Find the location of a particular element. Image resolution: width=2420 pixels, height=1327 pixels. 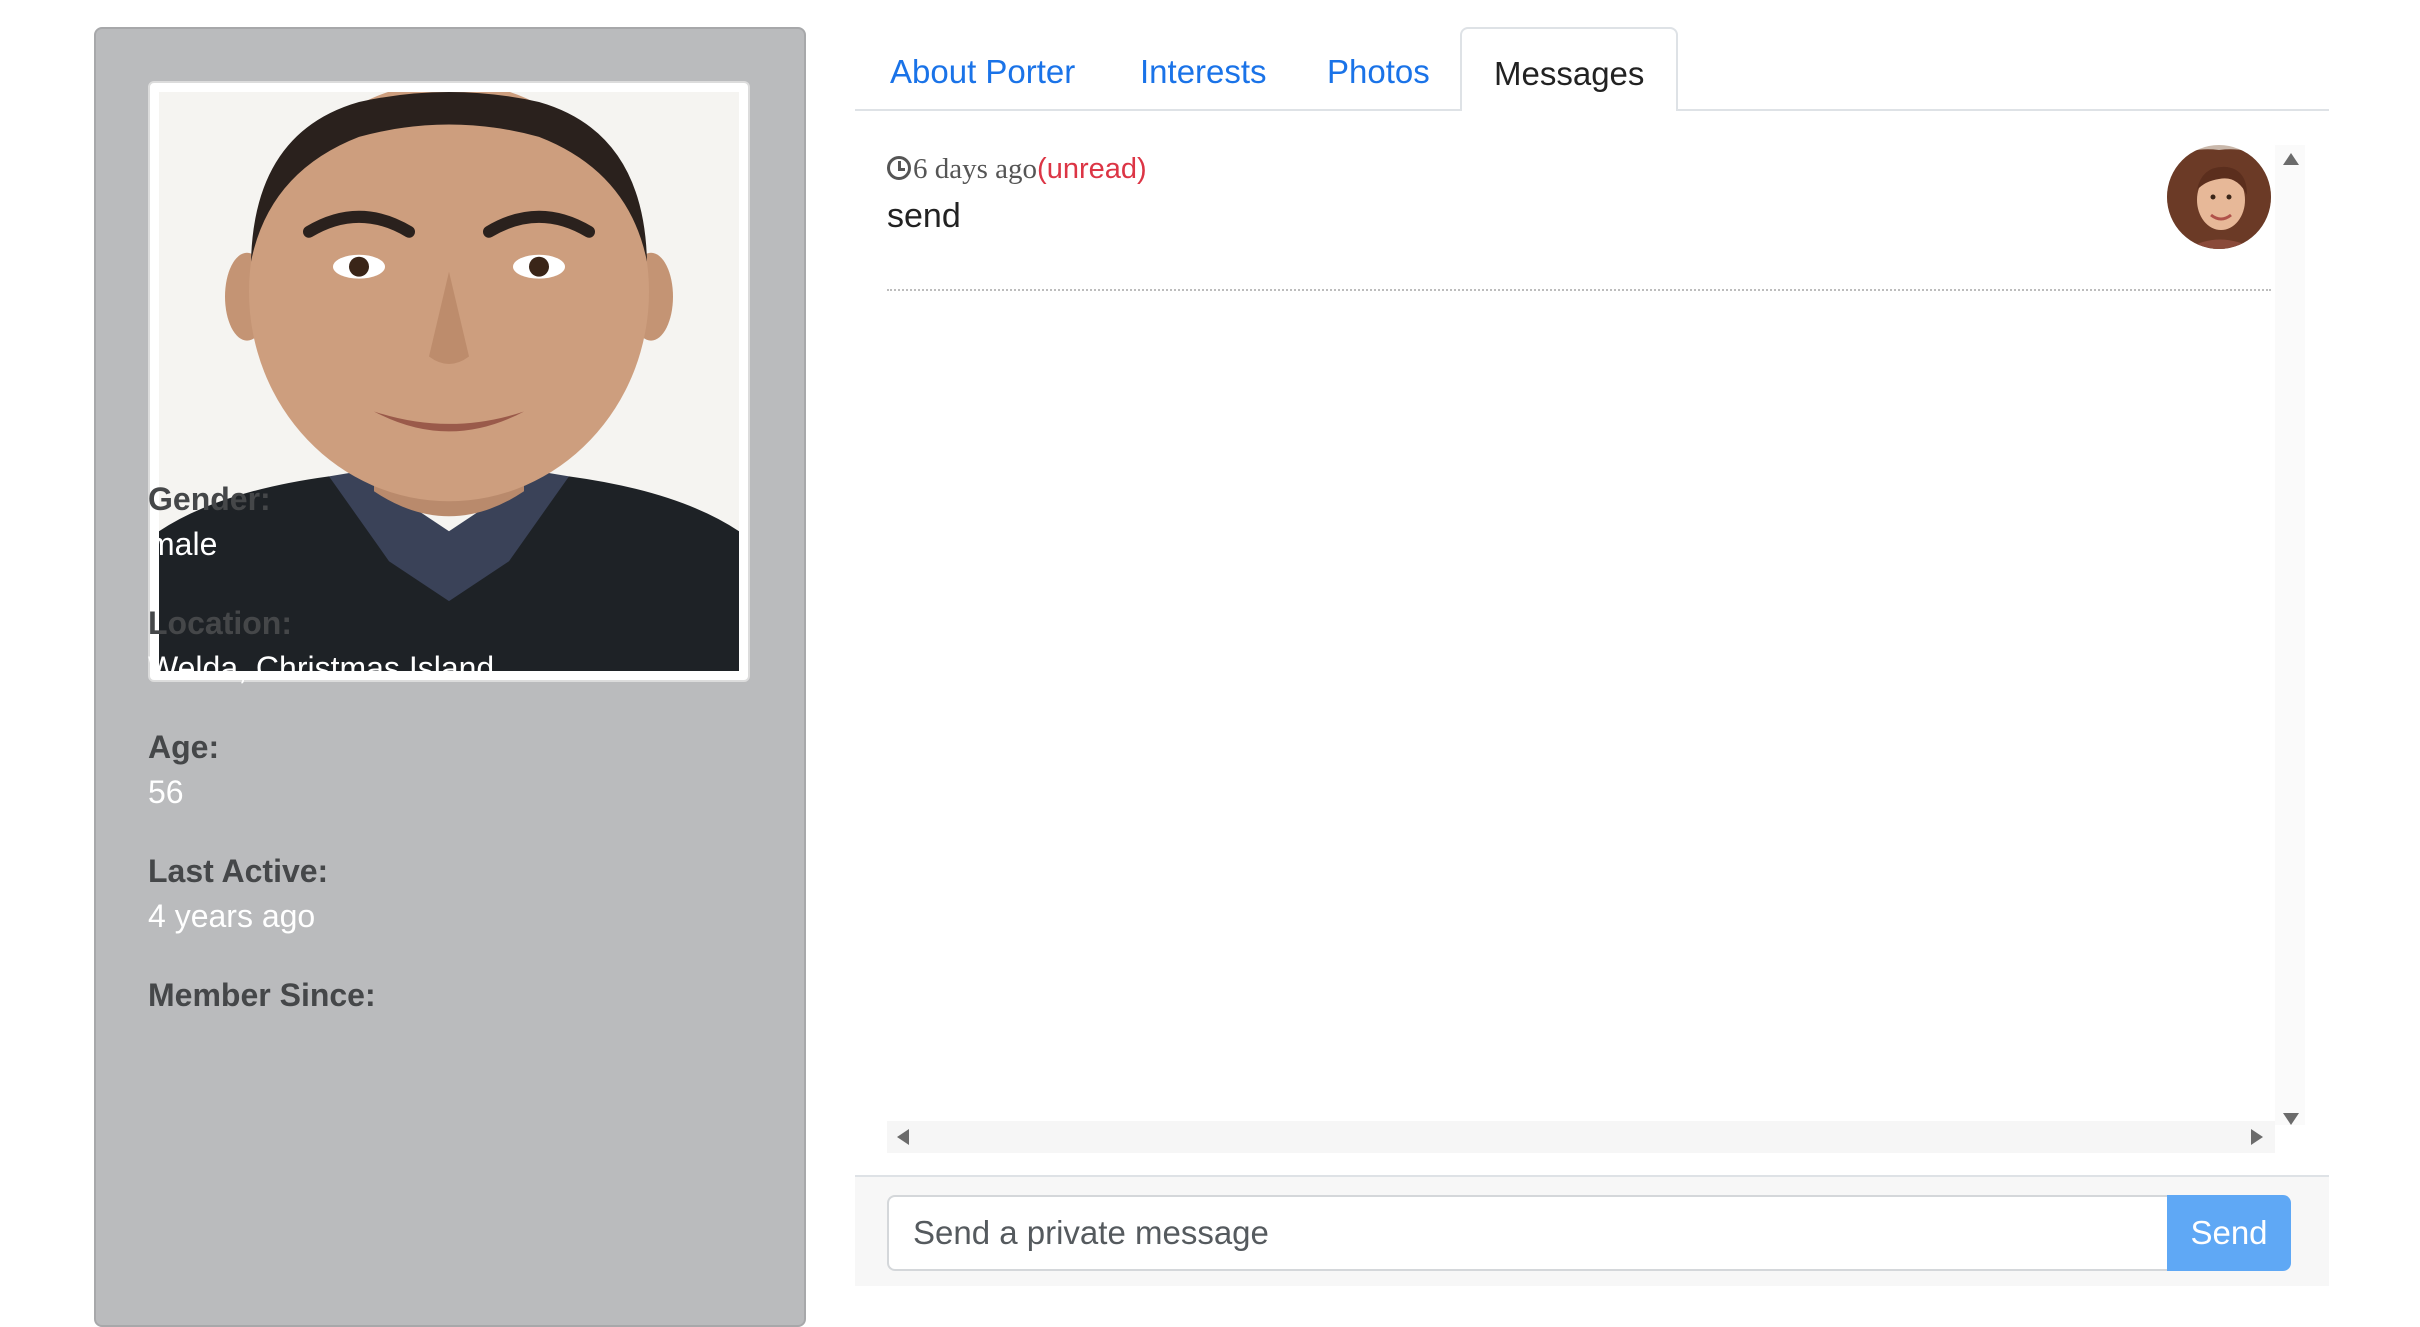

message-composer: Send is located at coordinates (1592, 1230).